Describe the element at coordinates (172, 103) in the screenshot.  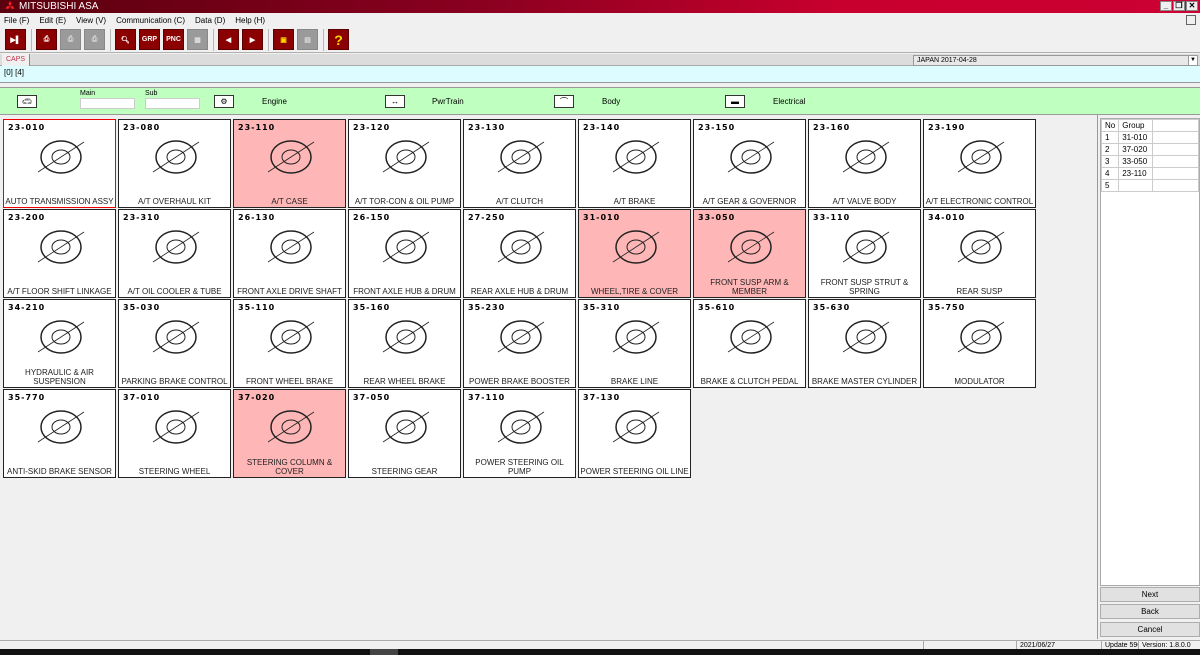
I see `sub-field` at that location.